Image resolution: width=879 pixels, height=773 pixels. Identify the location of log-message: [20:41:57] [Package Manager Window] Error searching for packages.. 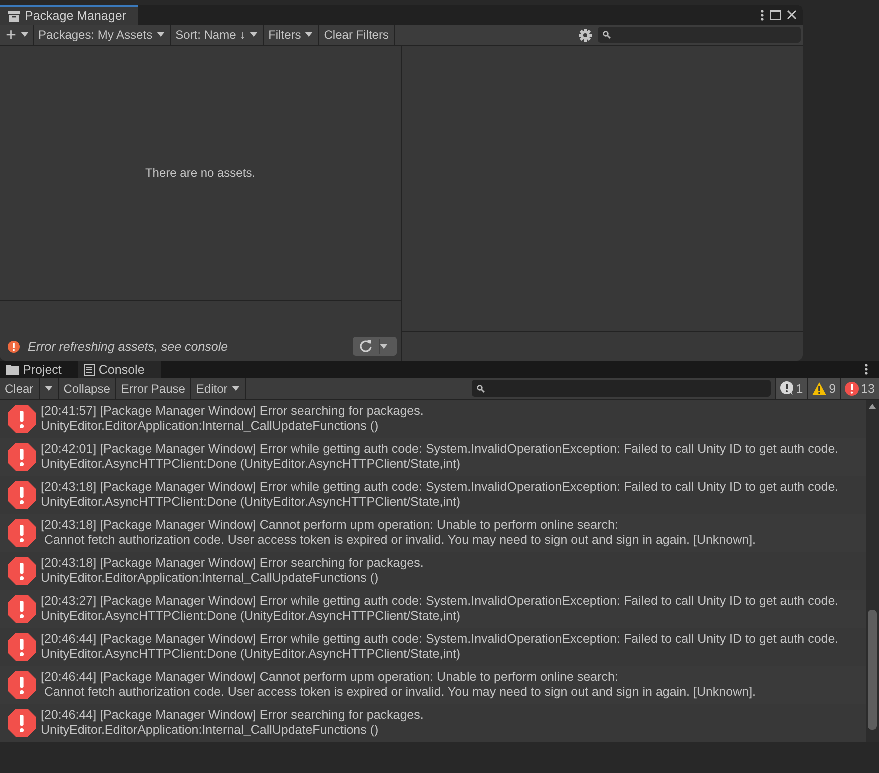
(232, 411).